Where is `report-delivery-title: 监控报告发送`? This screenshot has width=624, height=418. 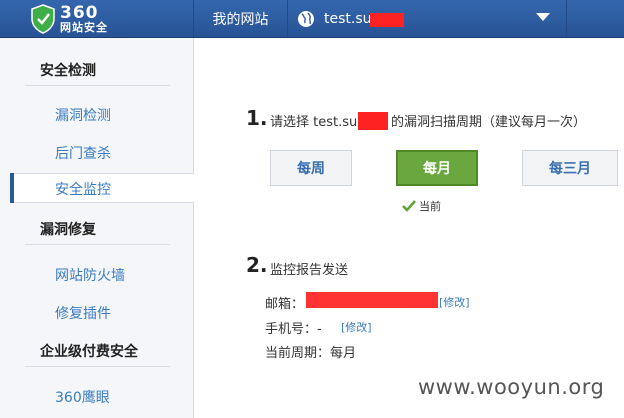 report-delivery-title: 监控报告发送 is located at coordinates (309, 270).